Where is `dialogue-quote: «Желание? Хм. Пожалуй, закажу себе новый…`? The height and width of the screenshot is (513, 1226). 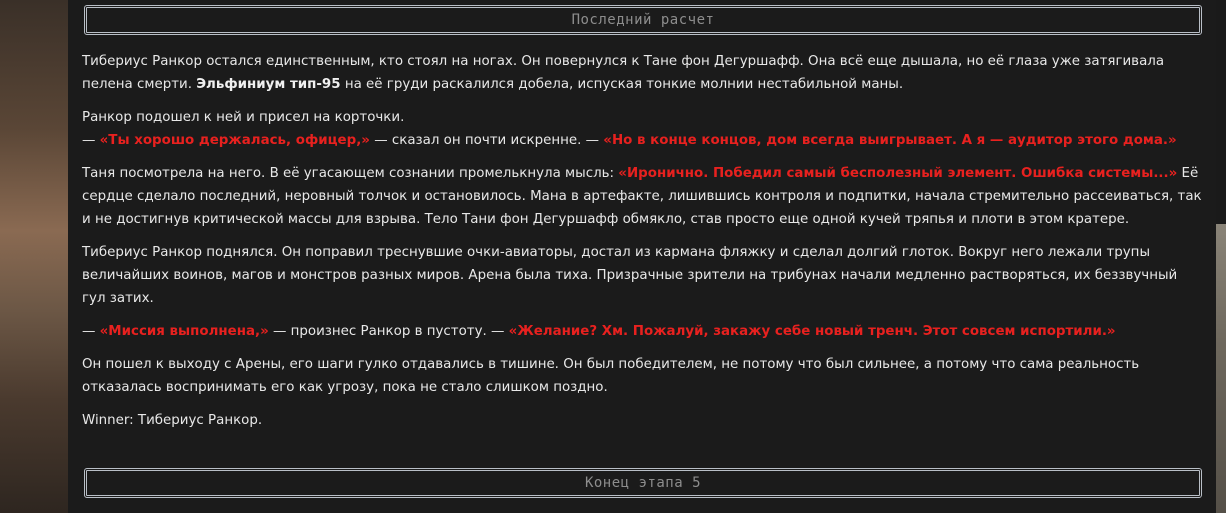 dialogue-quote: «Желание? Хм. Пожалуй, закажу себе новый… is located at coordinates (812, 331).